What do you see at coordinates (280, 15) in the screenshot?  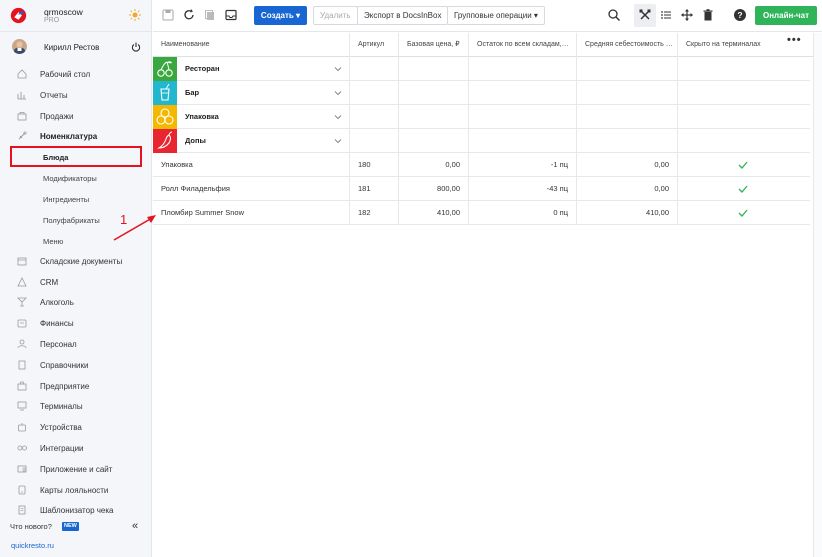 I see `create-button: Создать ▾` at bounding box center [280, 15].